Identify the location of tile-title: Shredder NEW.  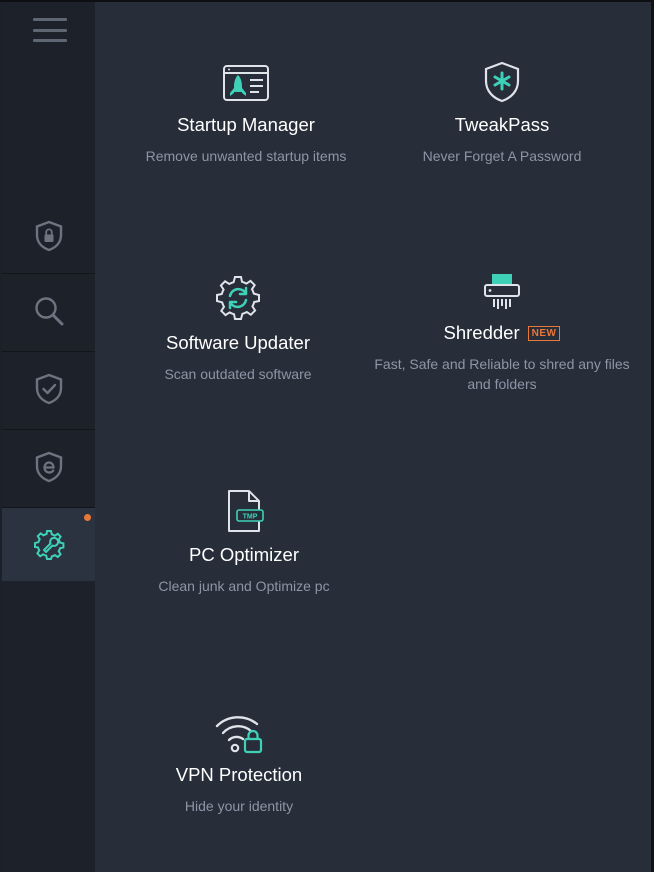
(502, 333).